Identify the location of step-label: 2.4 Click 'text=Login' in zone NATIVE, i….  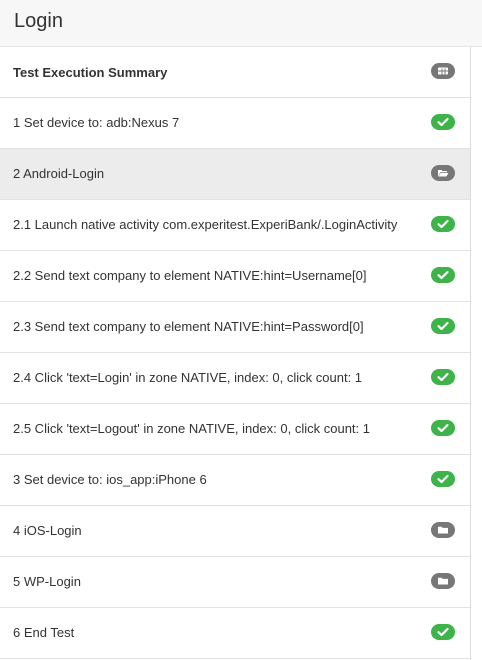
(188, 377).